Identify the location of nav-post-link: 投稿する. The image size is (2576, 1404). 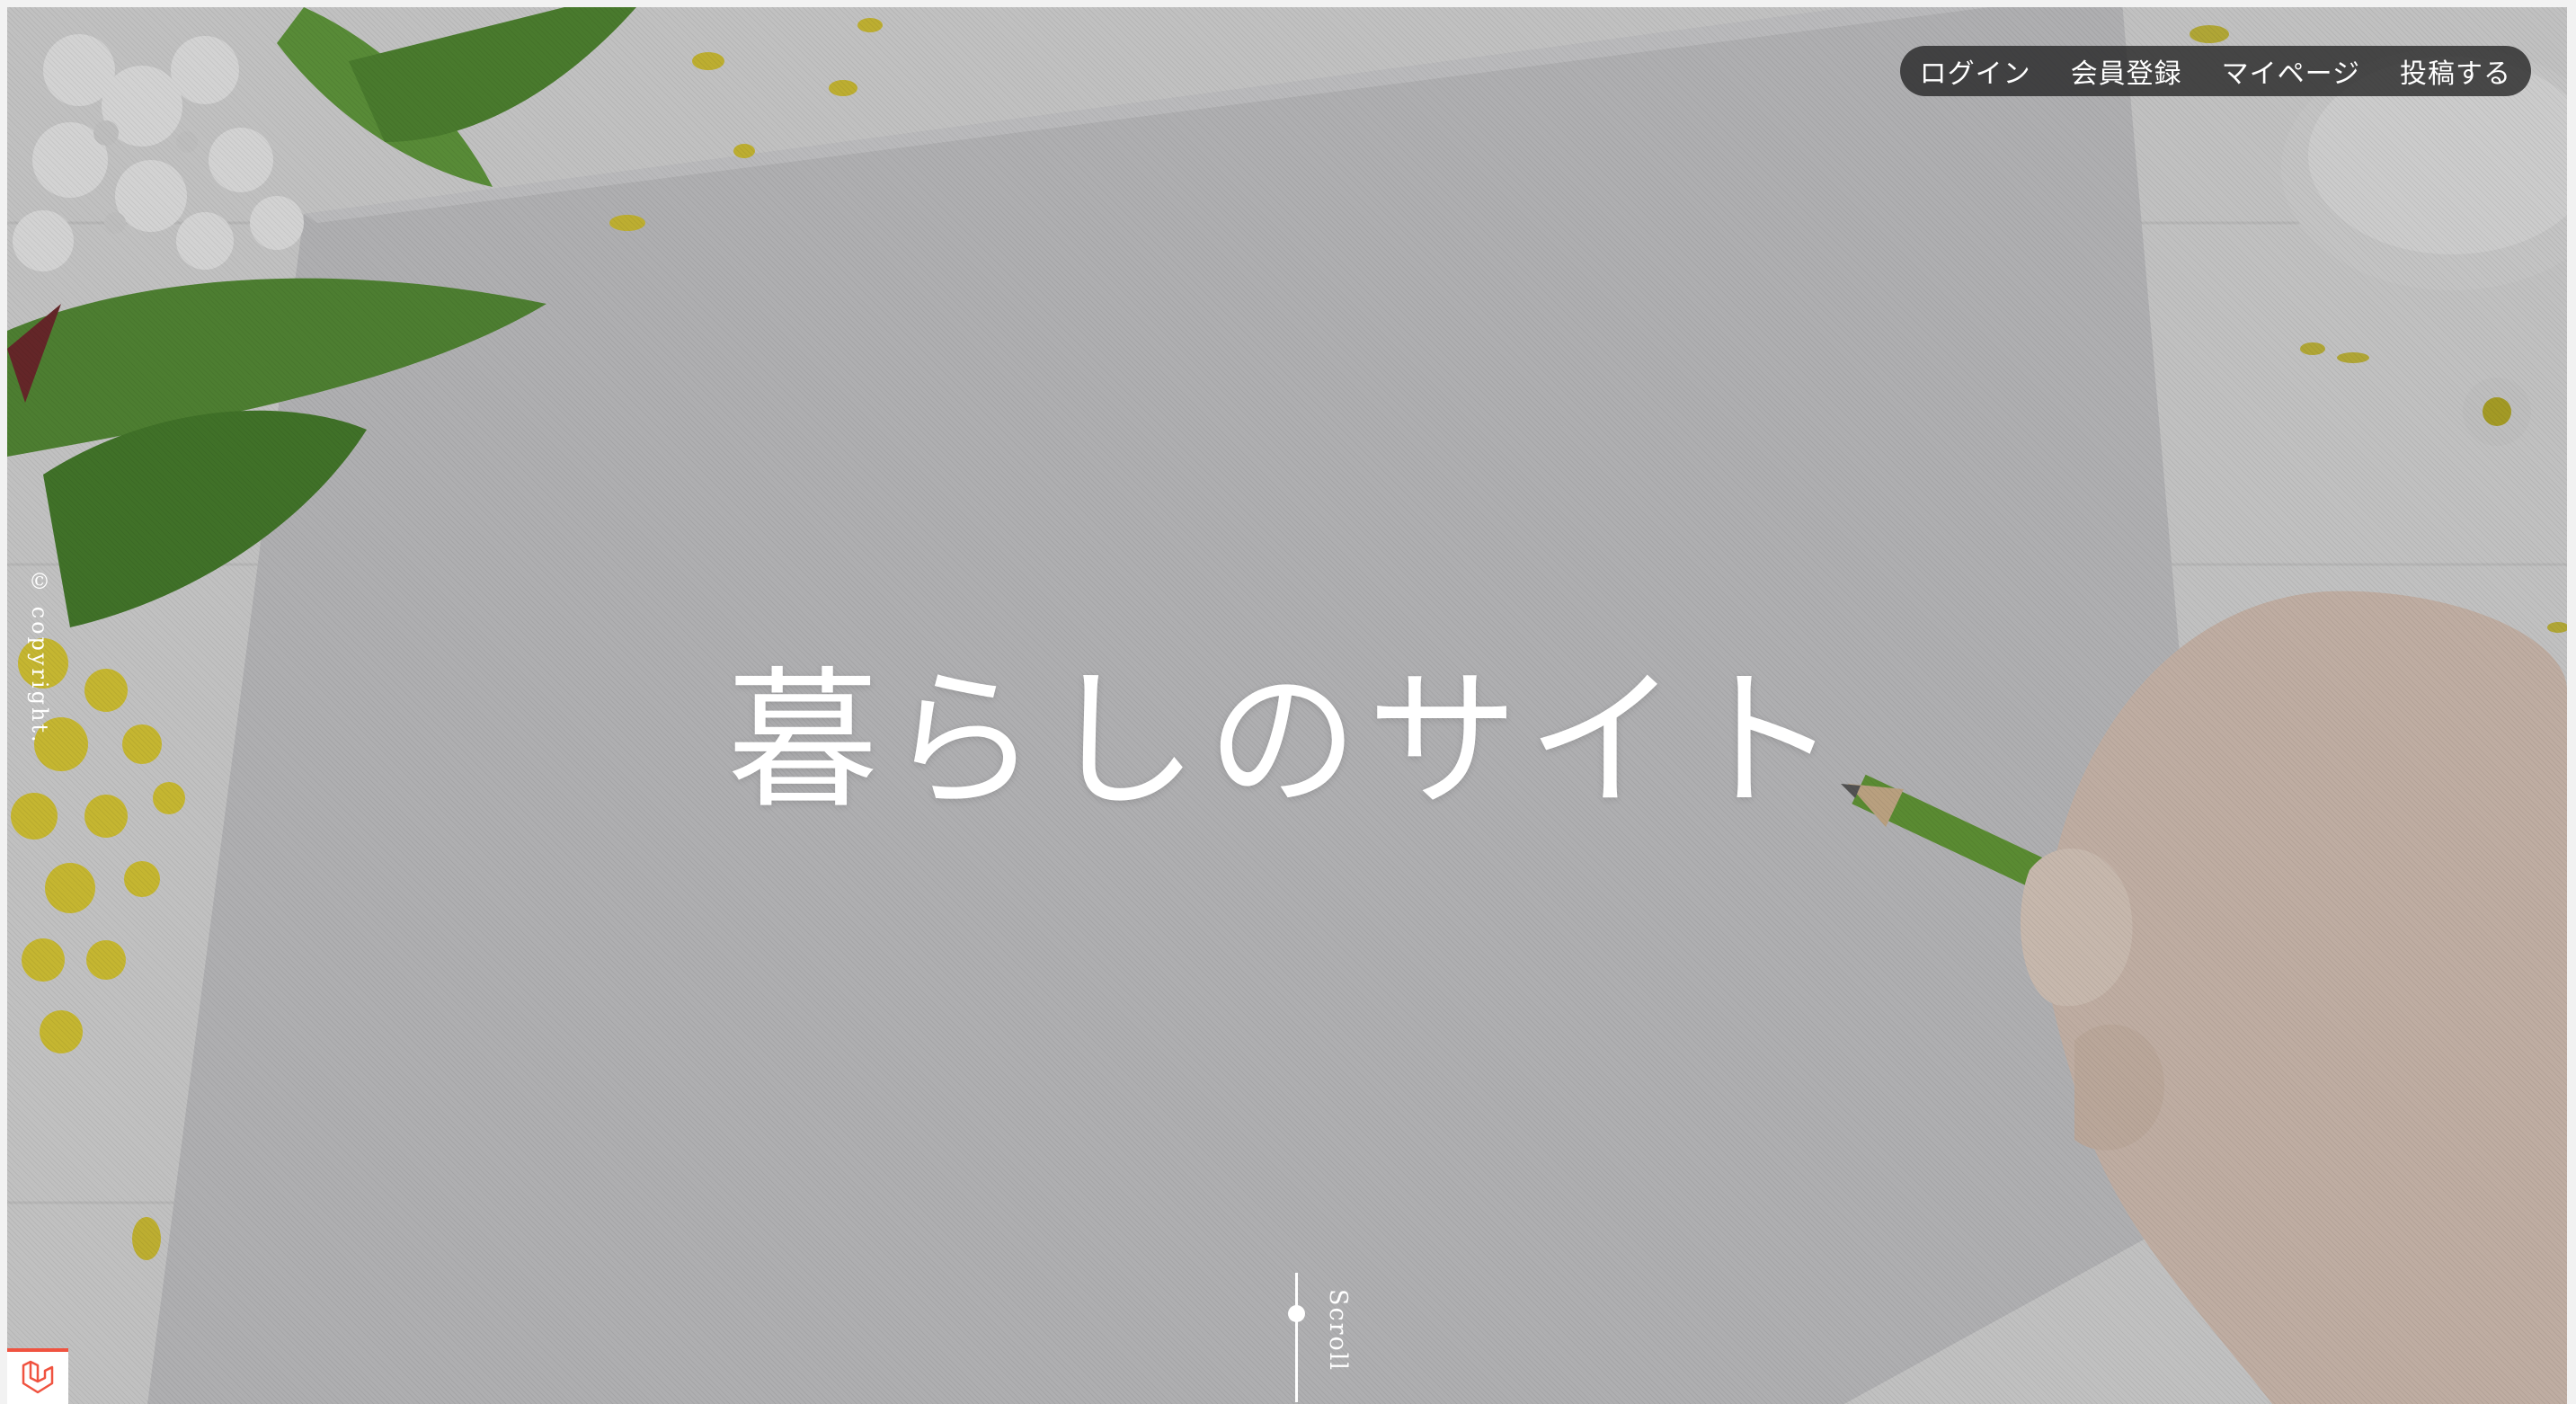
(2455, 71).